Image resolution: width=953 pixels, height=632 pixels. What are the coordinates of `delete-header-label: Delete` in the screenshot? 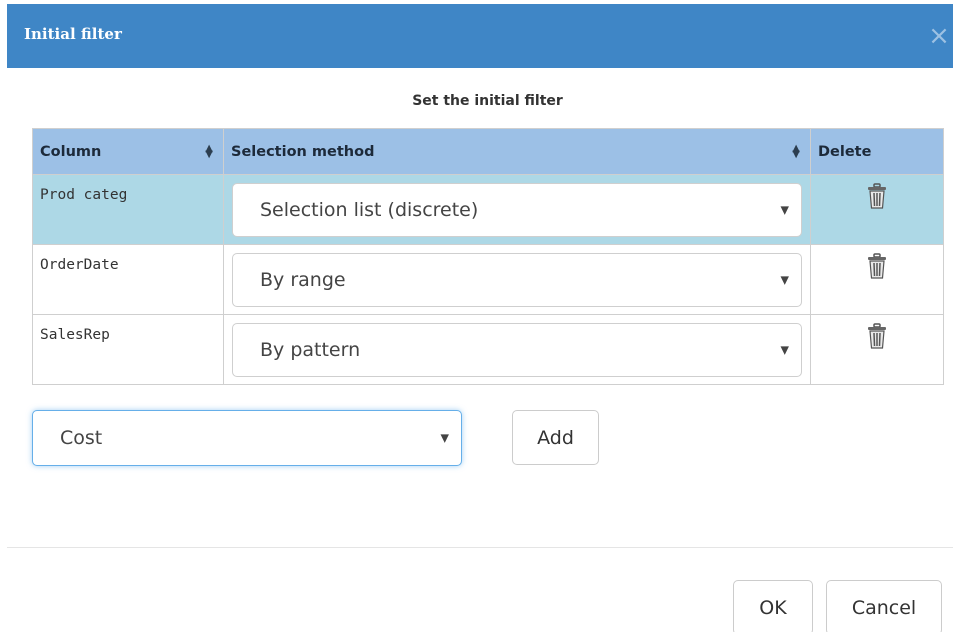 It's located at (845, 151).